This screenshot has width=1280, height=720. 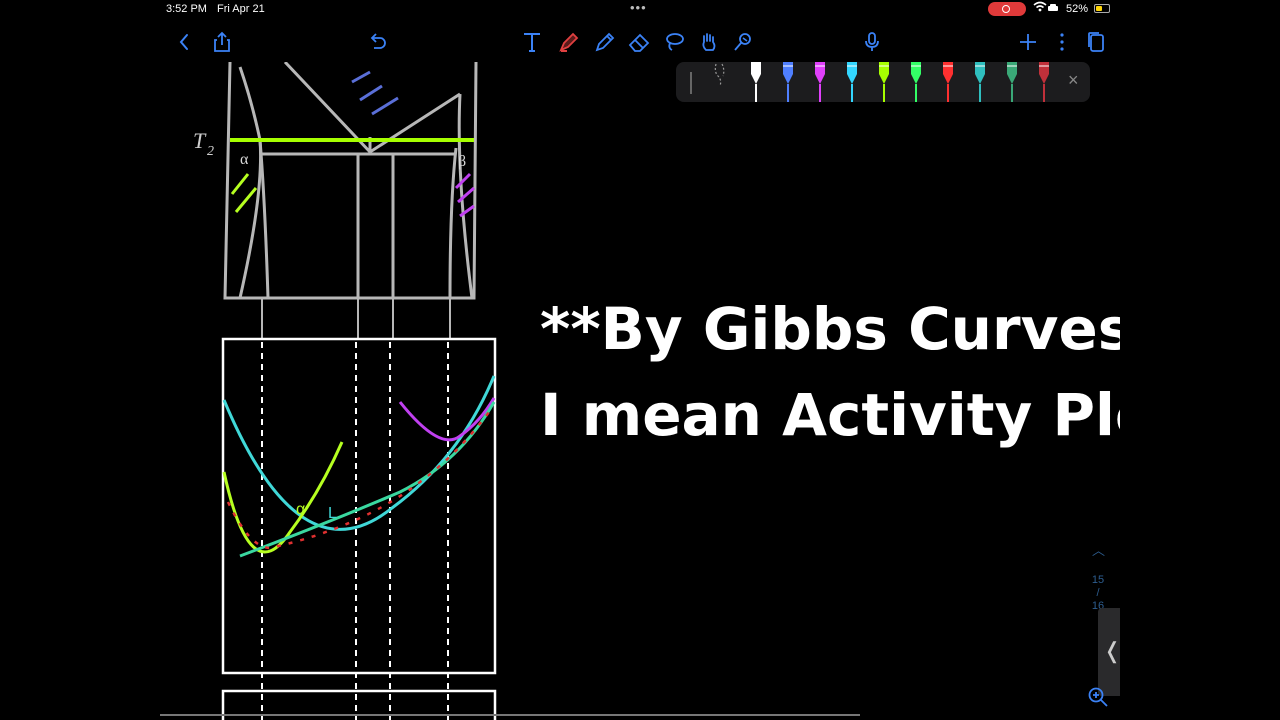 I want to click on microphone-icon, so click(x=872, y=42).